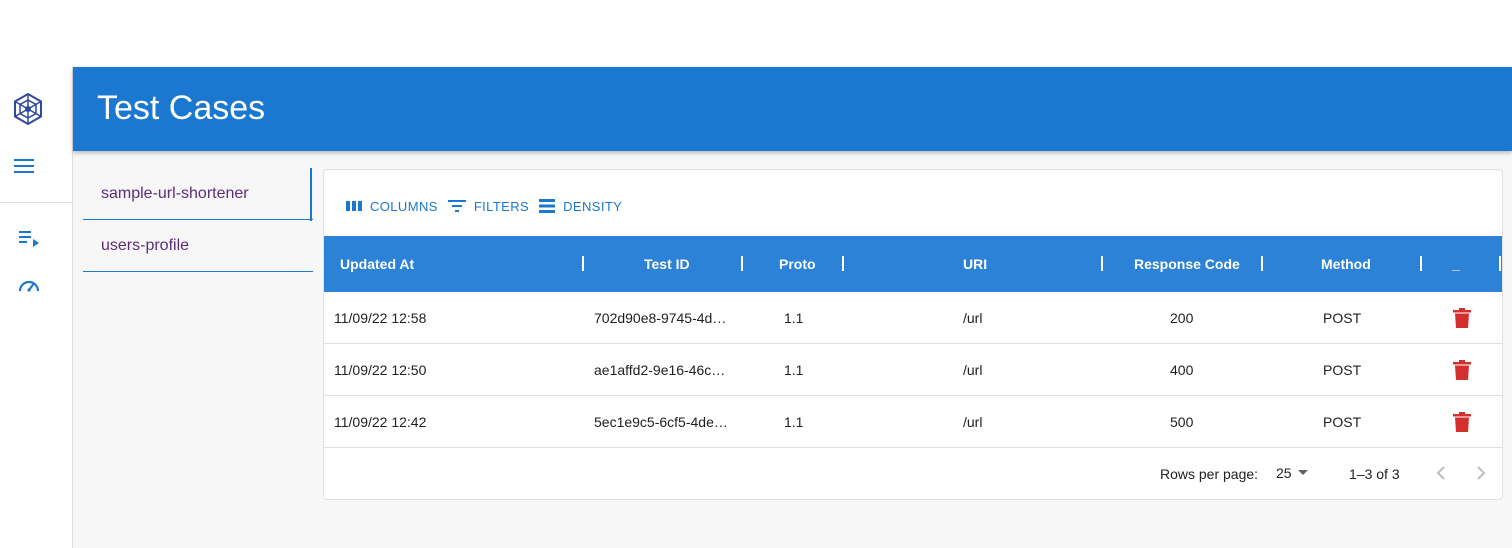  What do you see at coordinates (198, 246) in the screenshot?
I see `tab-users-profile: users-profile` at bounding box center [198, 246].